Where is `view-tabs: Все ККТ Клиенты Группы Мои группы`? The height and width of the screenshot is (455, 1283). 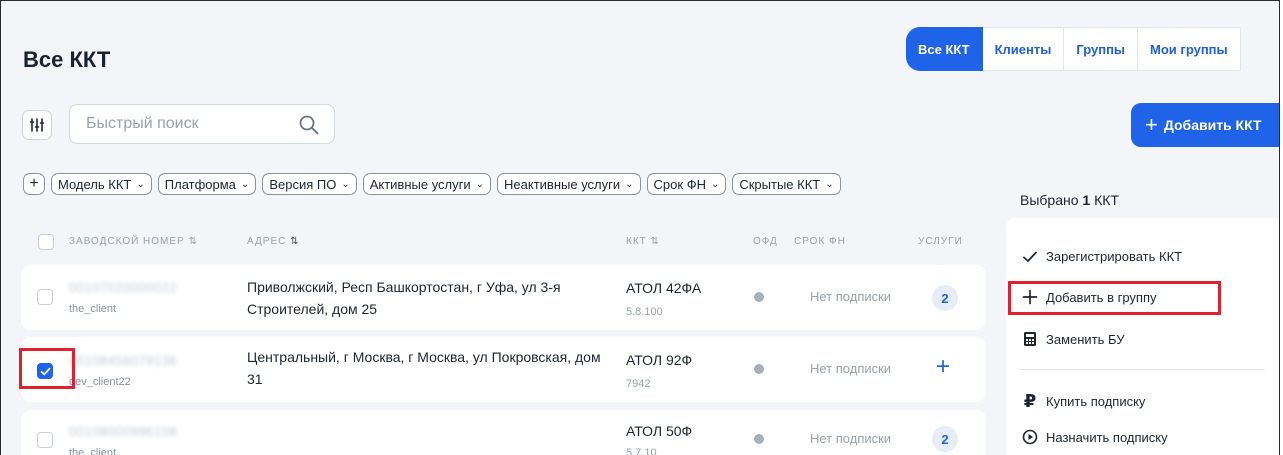
view-tabs: Все ККТ Клиенты Группы Мои группы is located at coordinates (1073, 49).